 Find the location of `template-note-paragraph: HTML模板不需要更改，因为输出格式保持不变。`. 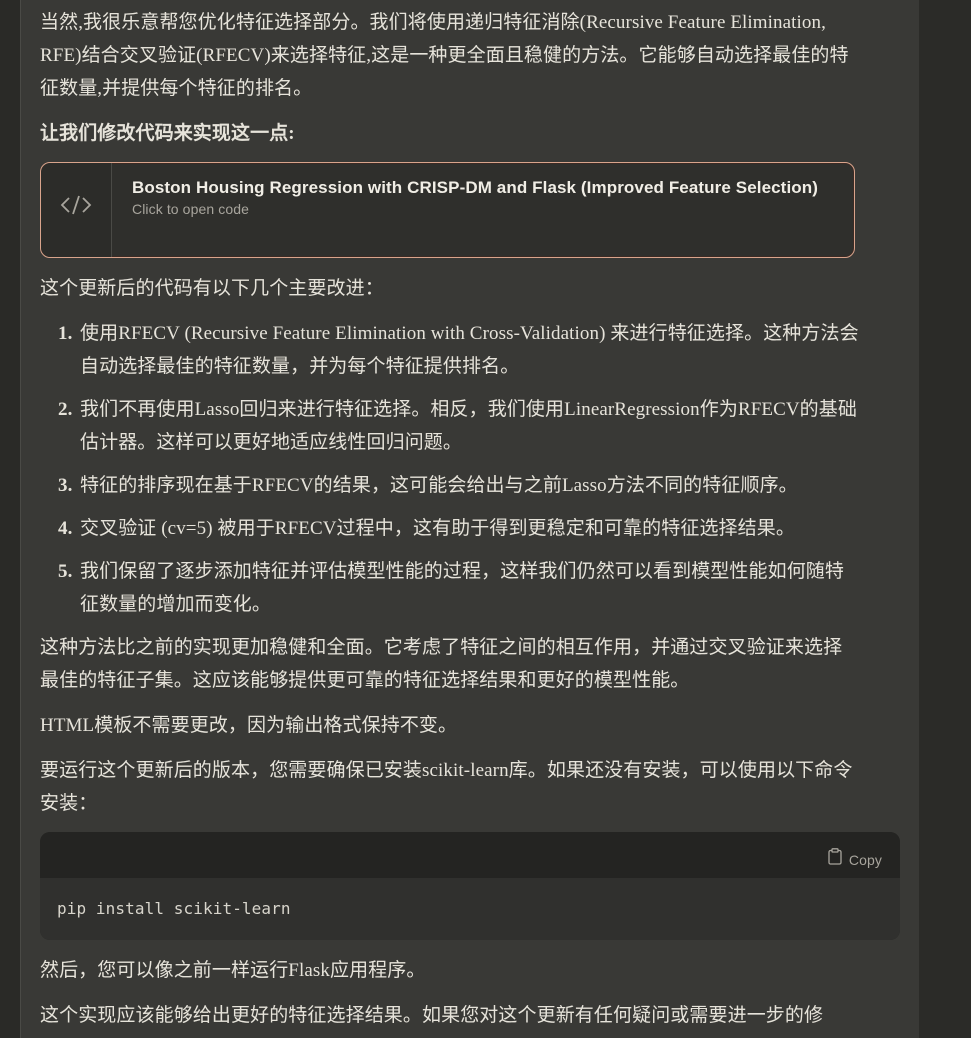

template-note-paragraph: HTML模板不需要更改，因为输出格式保持不变。 is located at coordinates (249, 725).